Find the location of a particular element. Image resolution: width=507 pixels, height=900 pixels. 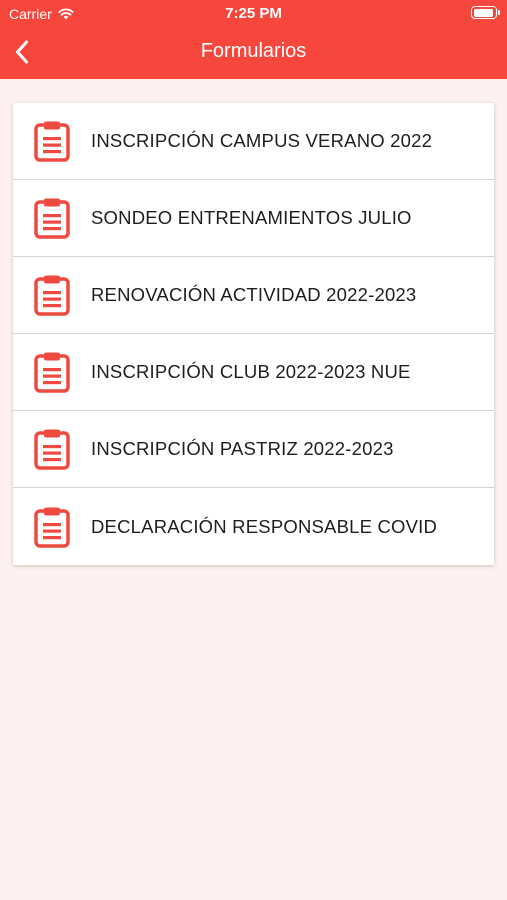

nav-bar: Formularios is located at coordinates (253, 53).